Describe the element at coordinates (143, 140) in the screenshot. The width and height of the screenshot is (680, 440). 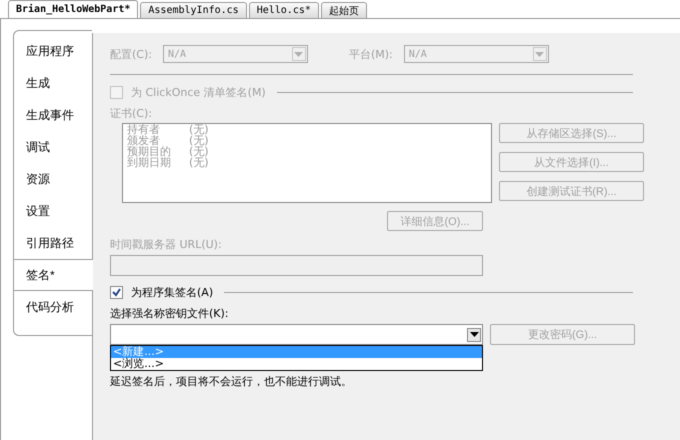
I see `property-name: 颁发者` at that location.